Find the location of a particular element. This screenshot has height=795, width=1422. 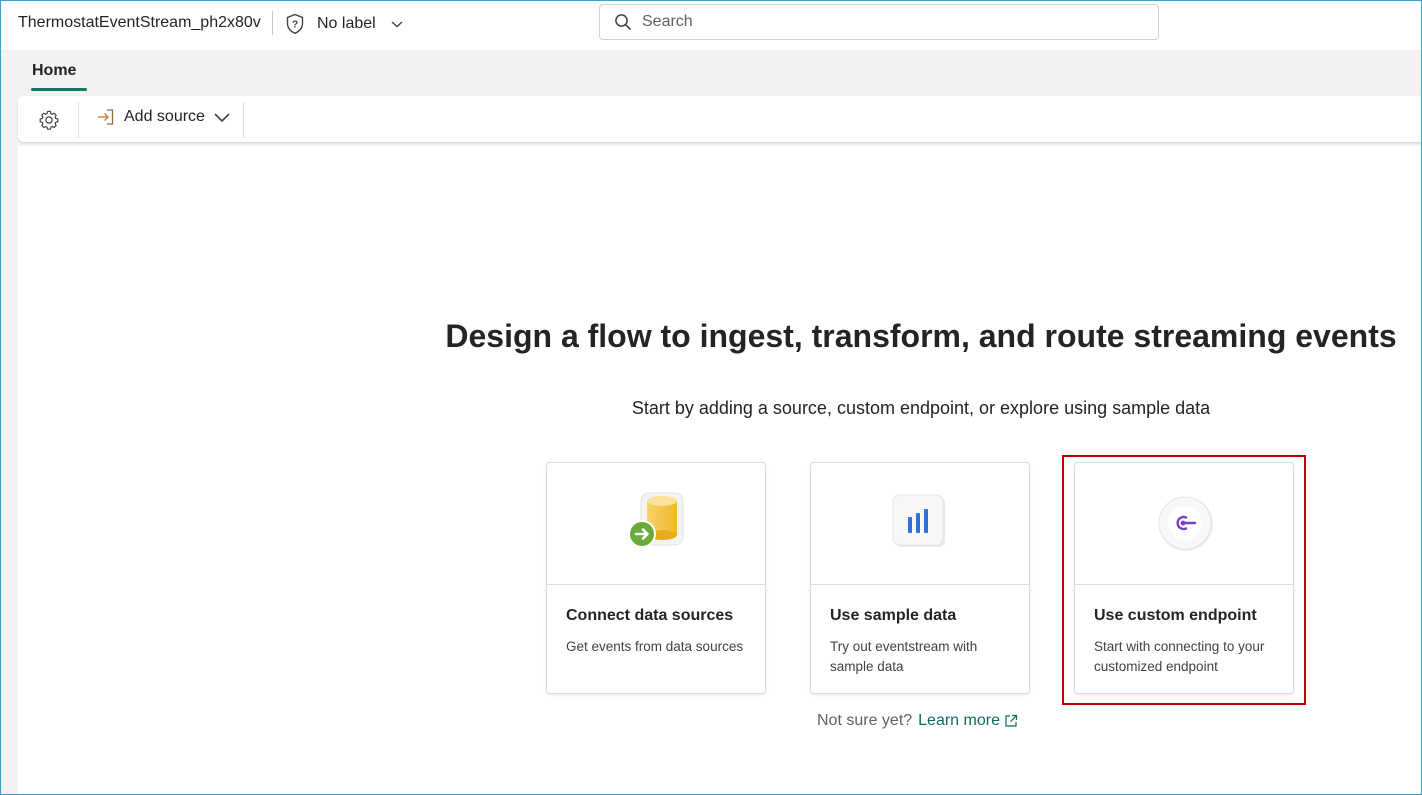

shield-icon: ? is located at coordinates (295, 24).